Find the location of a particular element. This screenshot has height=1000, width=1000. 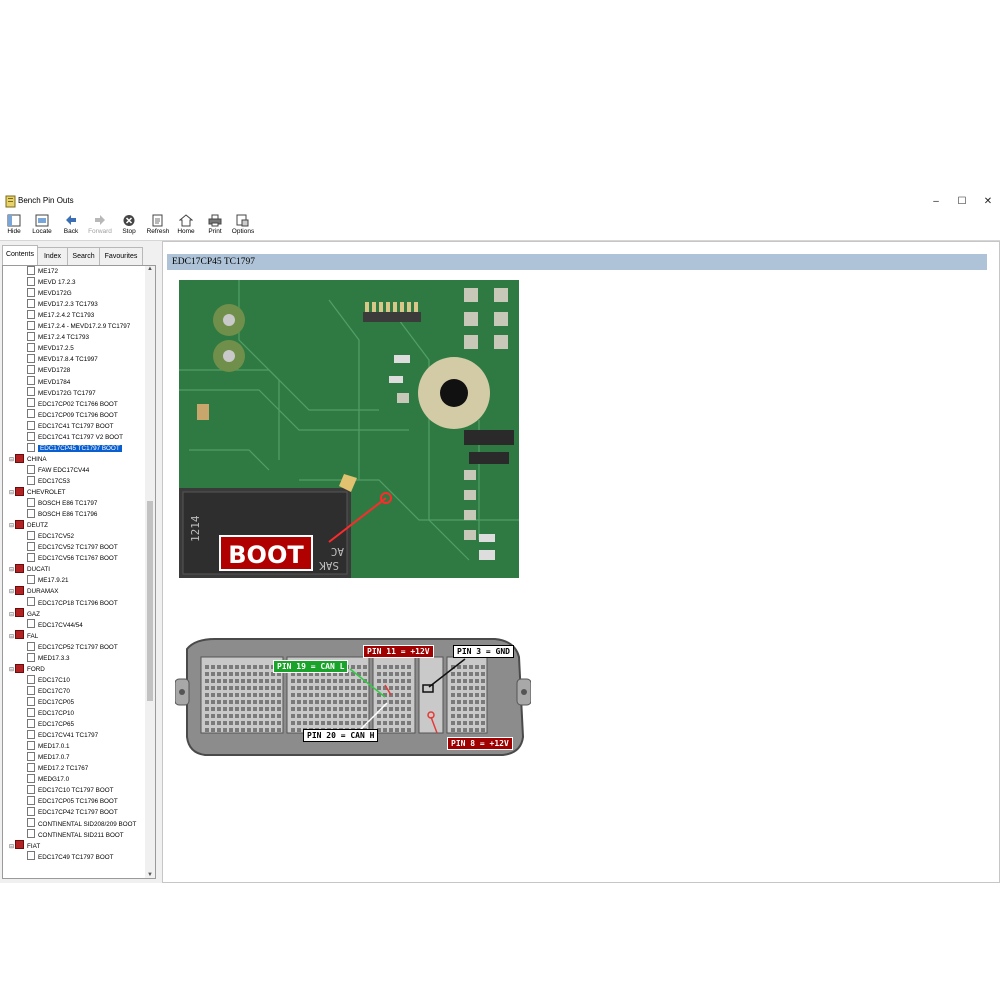

tree-topic: ME17.2.4 - MEVD17.2.9 TC1797 is located at coordinates (78, 326).